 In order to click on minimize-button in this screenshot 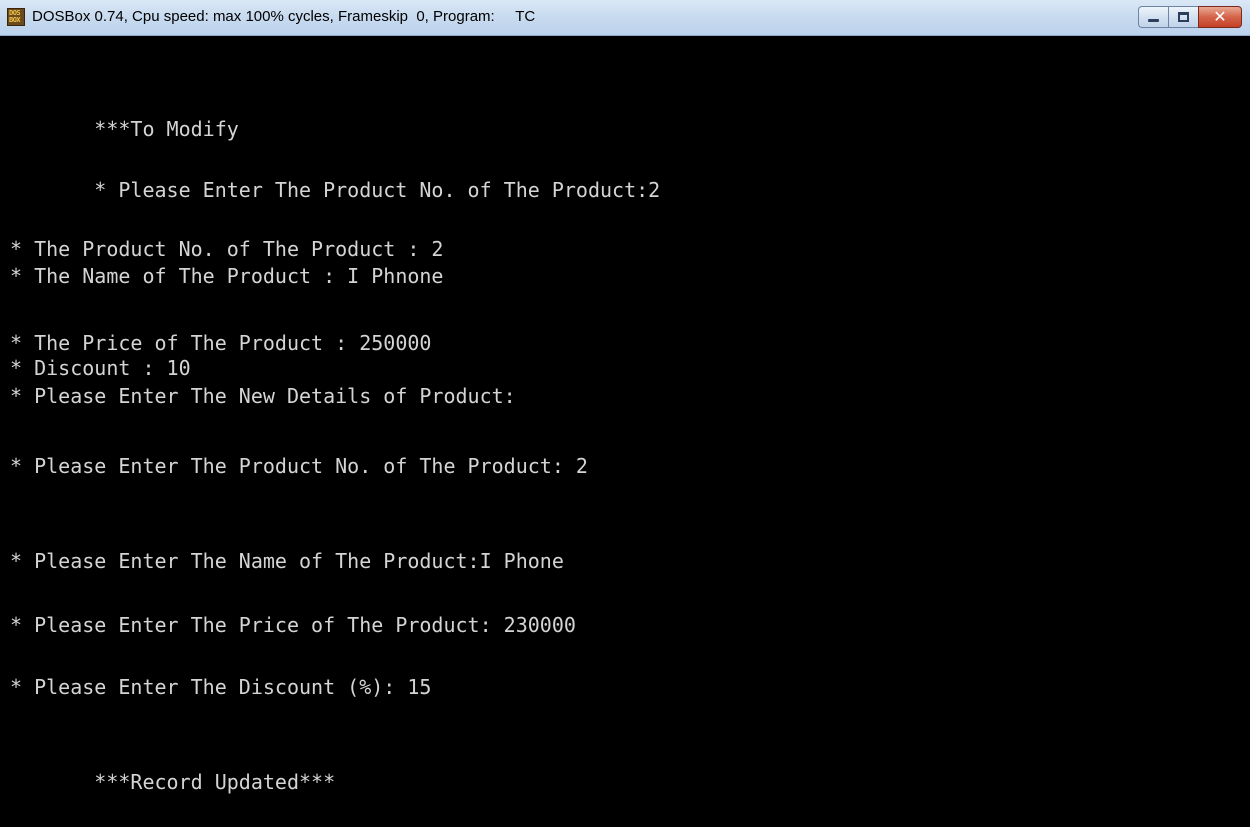, I will do `click(1153, 17)`.